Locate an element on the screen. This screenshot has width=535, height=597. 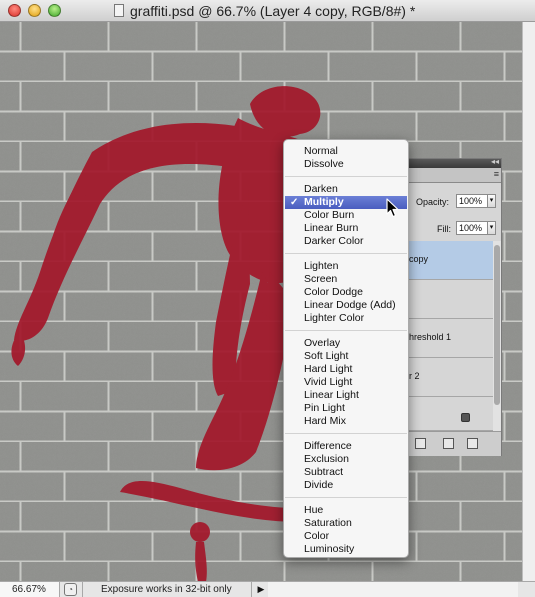
menu-item-label: Linear Burn is located at coordinates (331, 228).